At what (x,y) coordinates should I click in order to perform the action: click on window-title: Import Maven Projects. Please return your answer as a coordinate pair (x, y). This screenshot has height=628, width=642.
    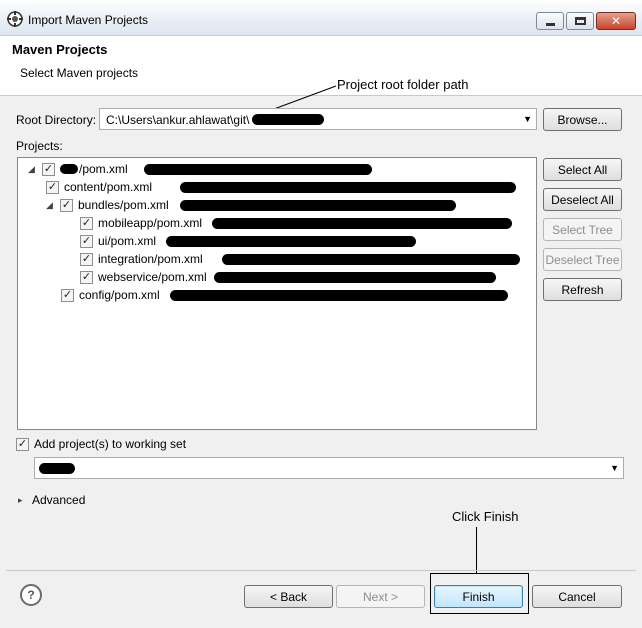
    Looking at the image, I should click on (88, 20).